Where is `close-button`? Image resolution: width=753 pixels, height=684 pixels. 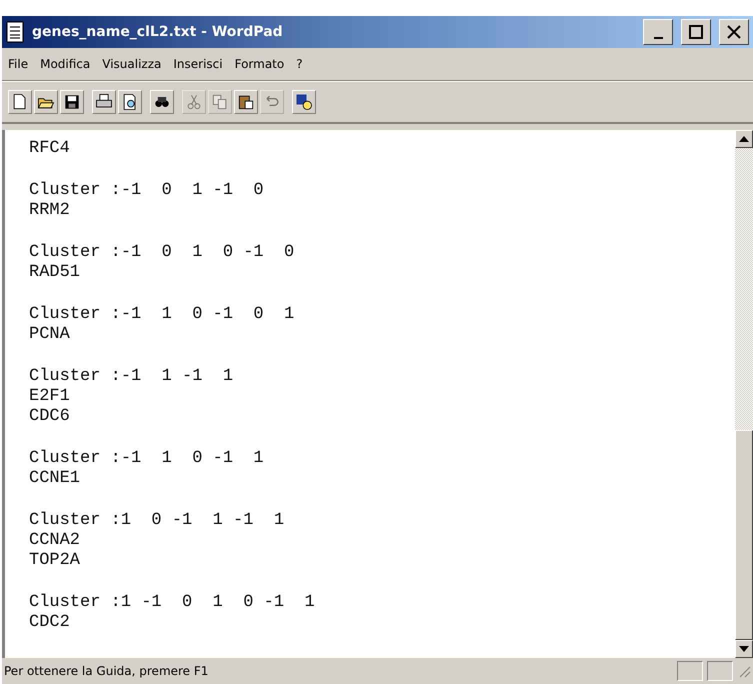
close-button is located at coordinates (734, 32).